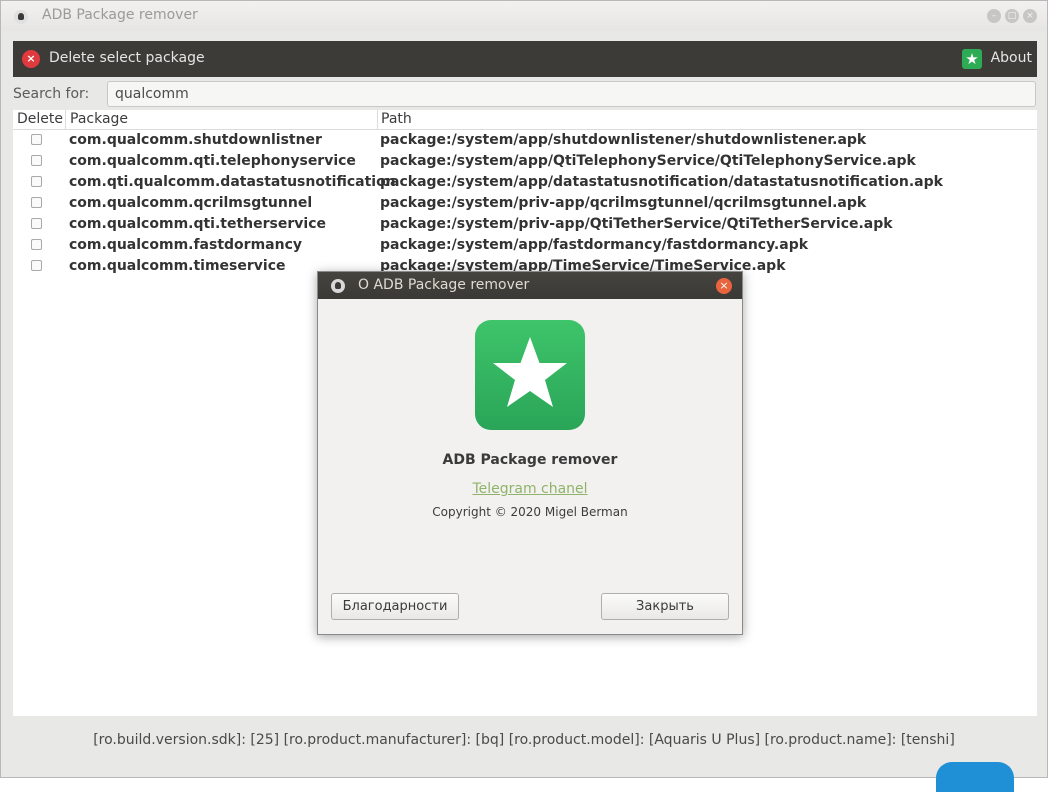 The width and height of the screenshot is (1051, 792). What do you see at coordinates (191, 203) in the screenshot?
I see `package-name: com.qualcomm.qcrilmsgtunnel` at bounding box center [191, 203].